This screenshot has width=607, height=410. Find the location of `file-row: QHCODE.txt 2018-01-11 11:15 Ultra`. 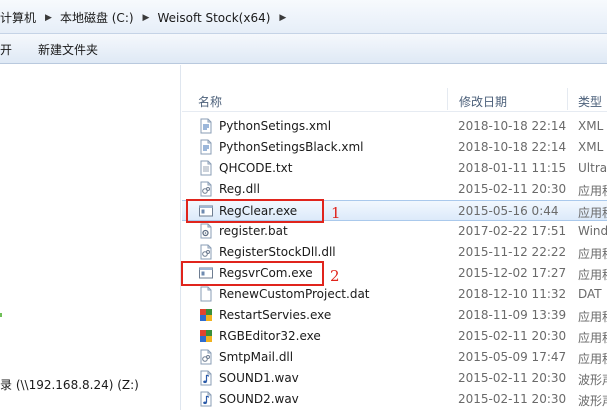

file-row: QHCODE.txt 2018-01-11 11:15 Ultra is located at coordinates (394, 168).